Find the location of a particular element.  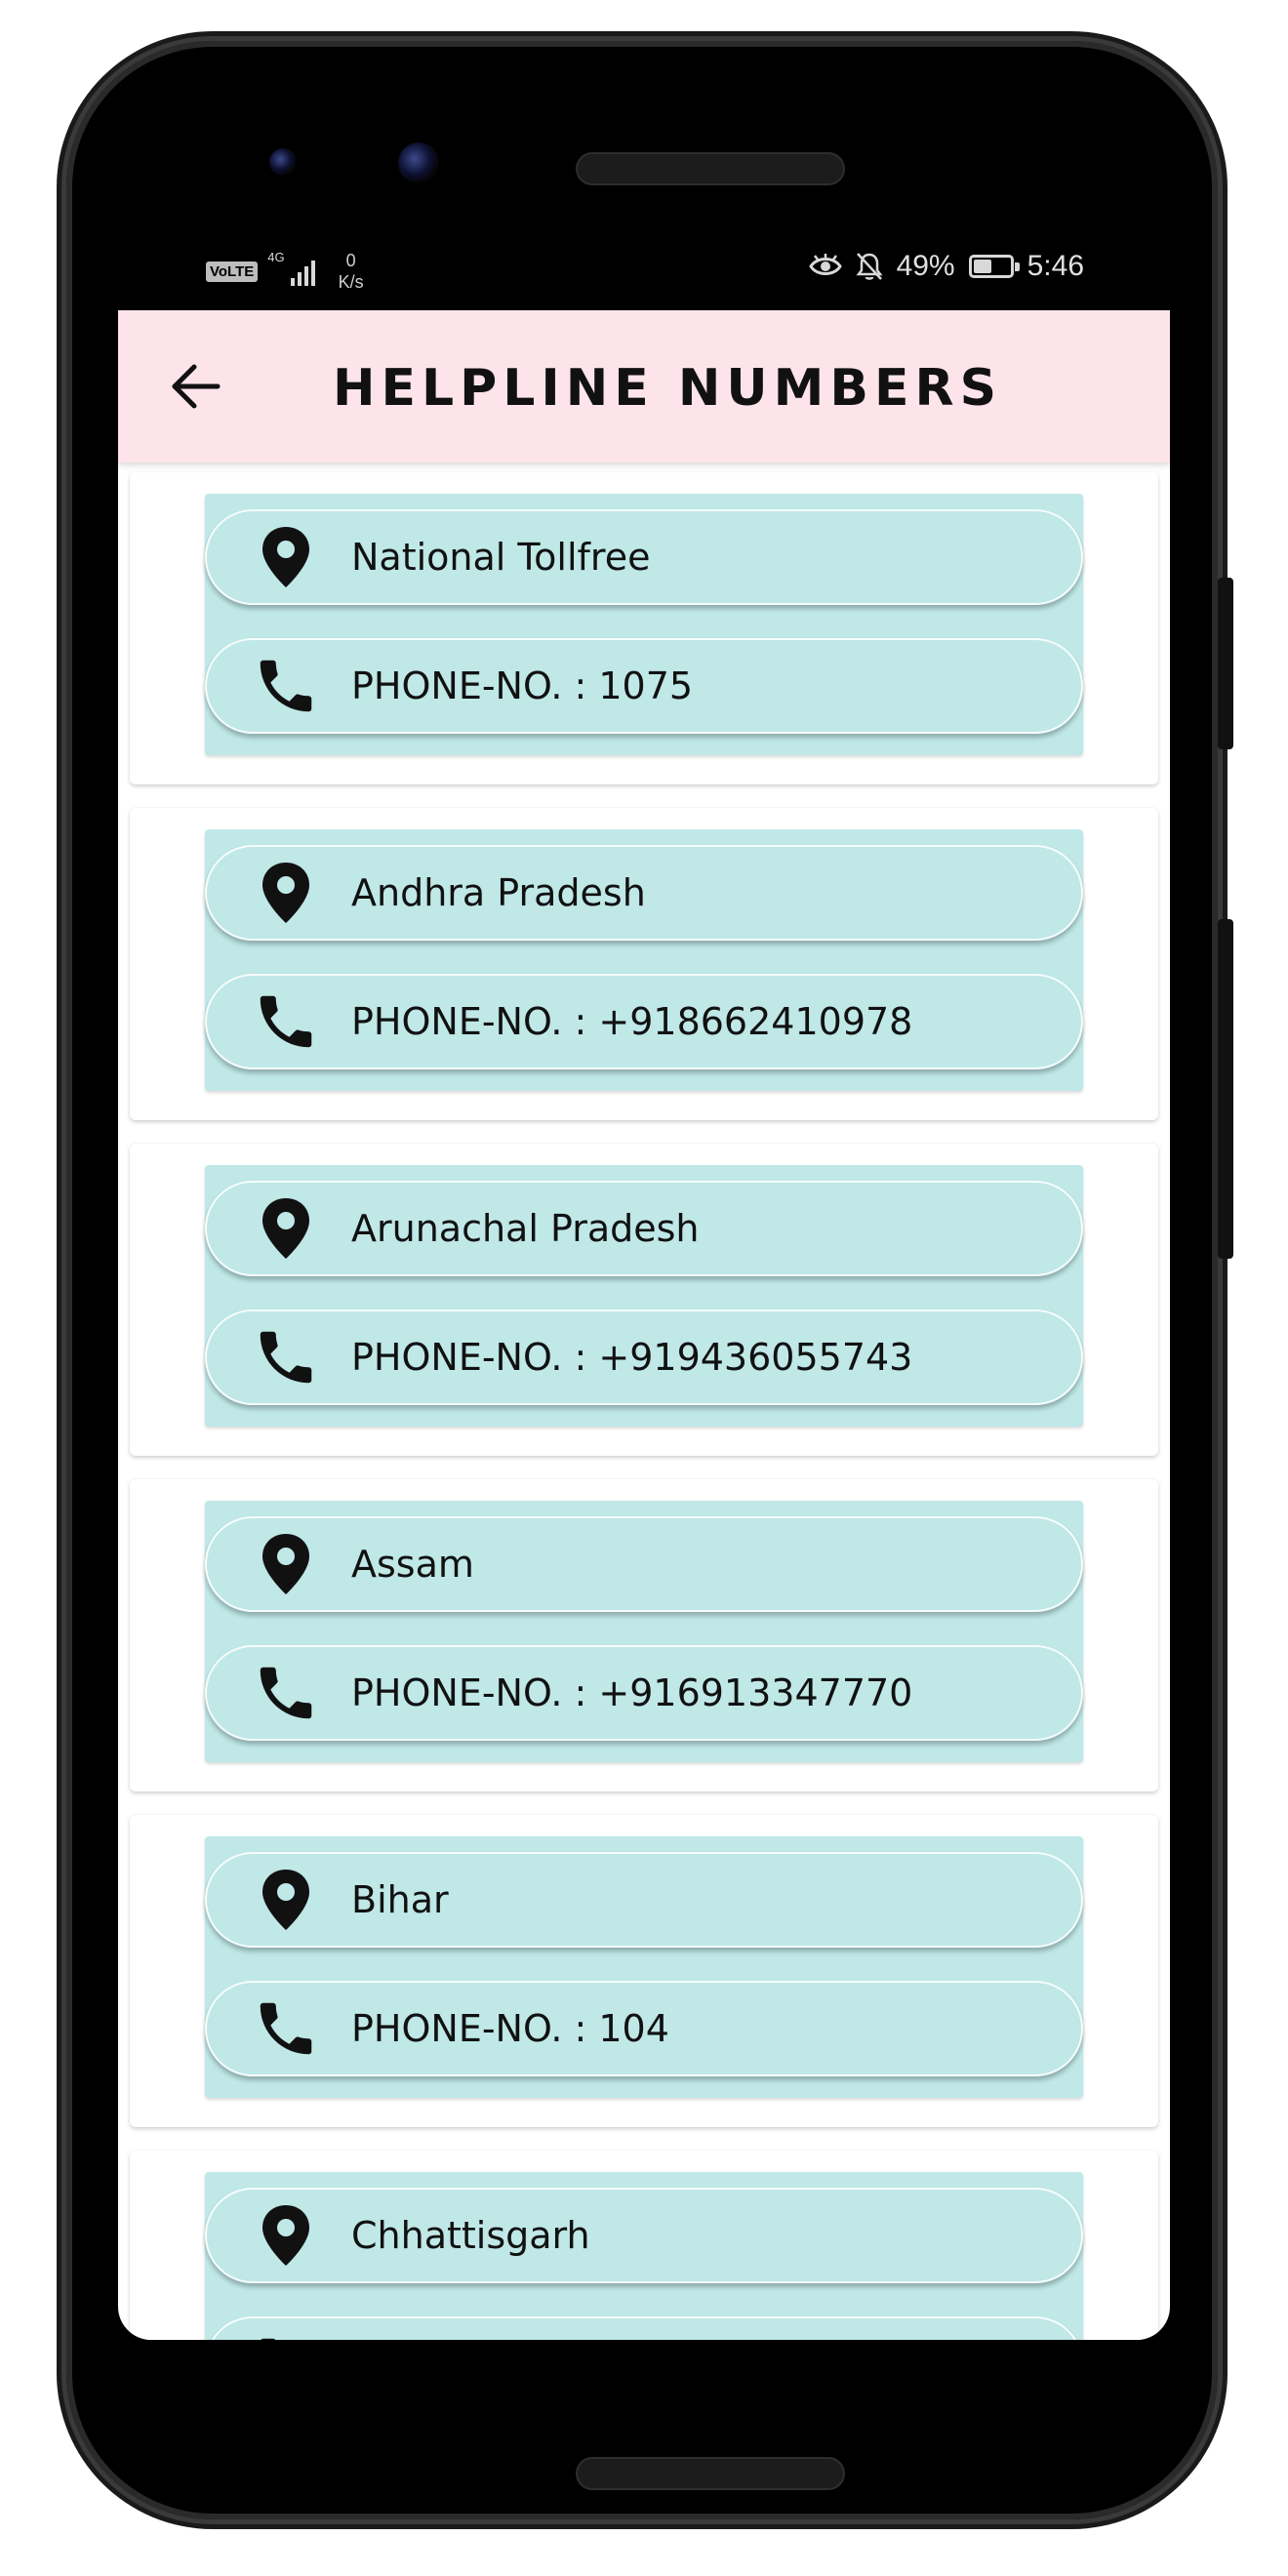

location-label: Chhattisgarh is located at coordinates (470, 2235).